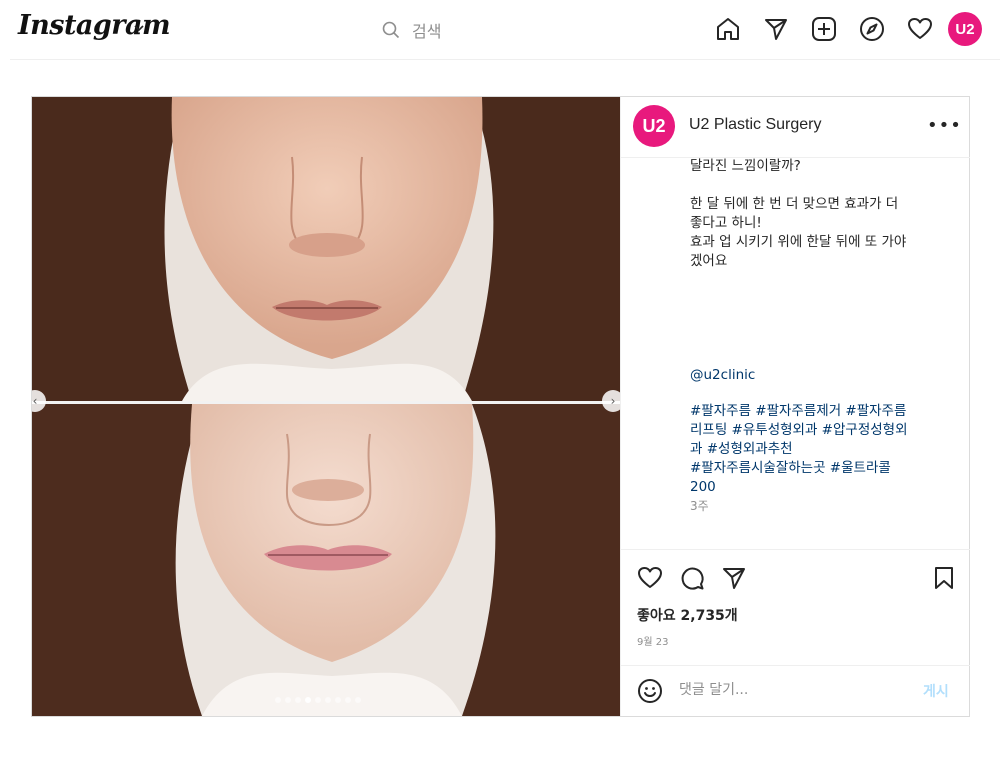 This screenshot has width=1000, height=760. Describe the element at coordinates (794, 204) in the screenshot. I see `caption-line: 한 달 뒤에 한 번 더 맞으면 효과가 더` at that location.